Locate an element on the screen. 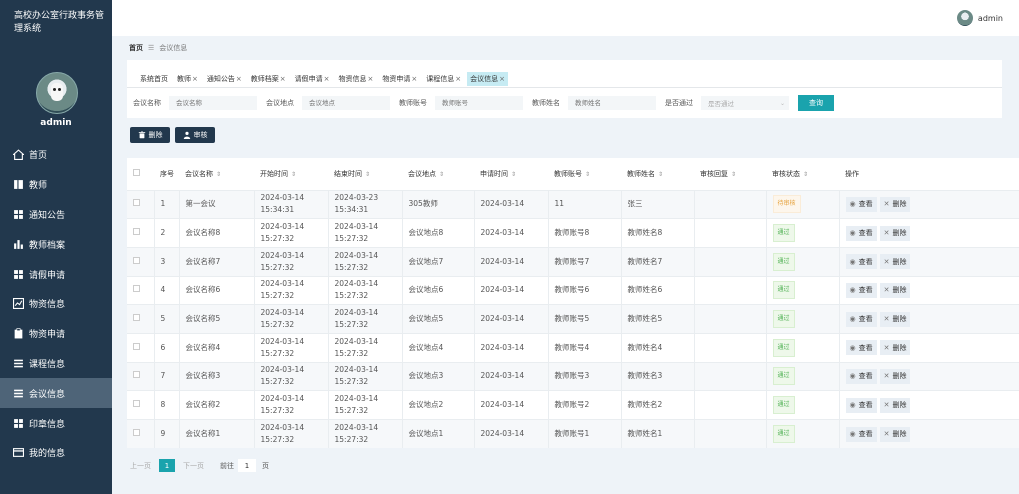  sidebar-item-2: 通知公告 is located at coordinates (56, 215).